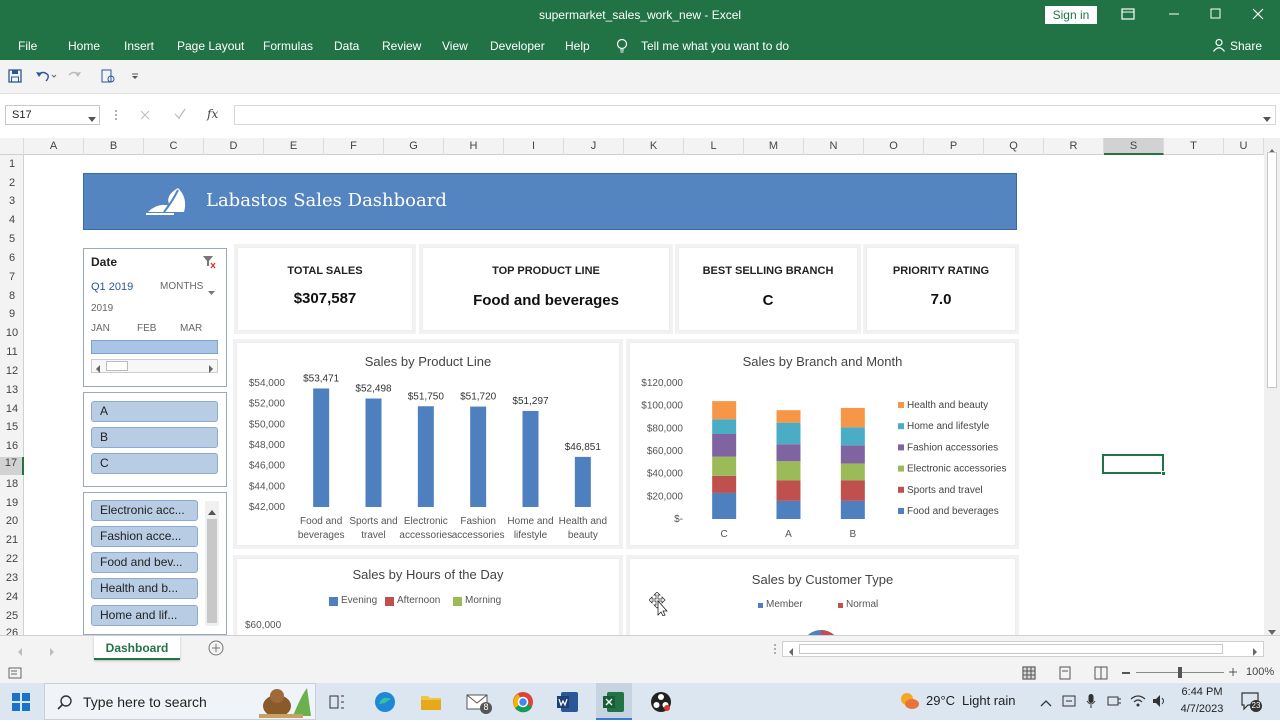  I want to click on new-sheet-icon, so click(216, 648).